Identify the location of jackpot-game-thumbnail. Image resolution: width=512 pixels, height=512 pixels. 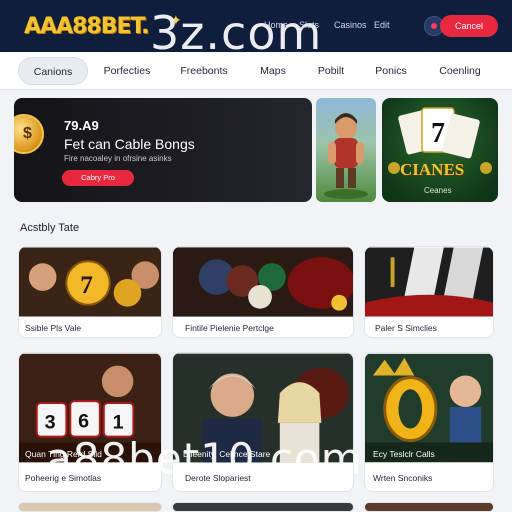
(429, 408).